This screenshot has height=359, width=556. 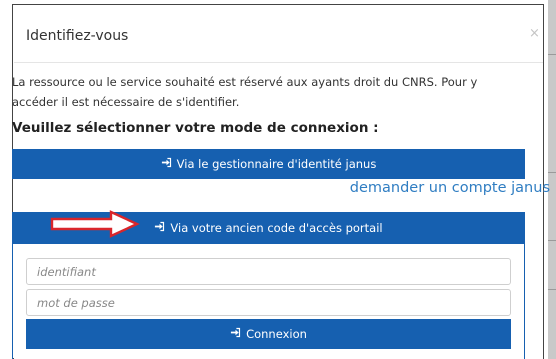 What do you see at coordinates (276, 164) in the screenshot?
I see `janus-login-label: Via le gestionnaire d'identité janus` at bounding box center [276, 164].